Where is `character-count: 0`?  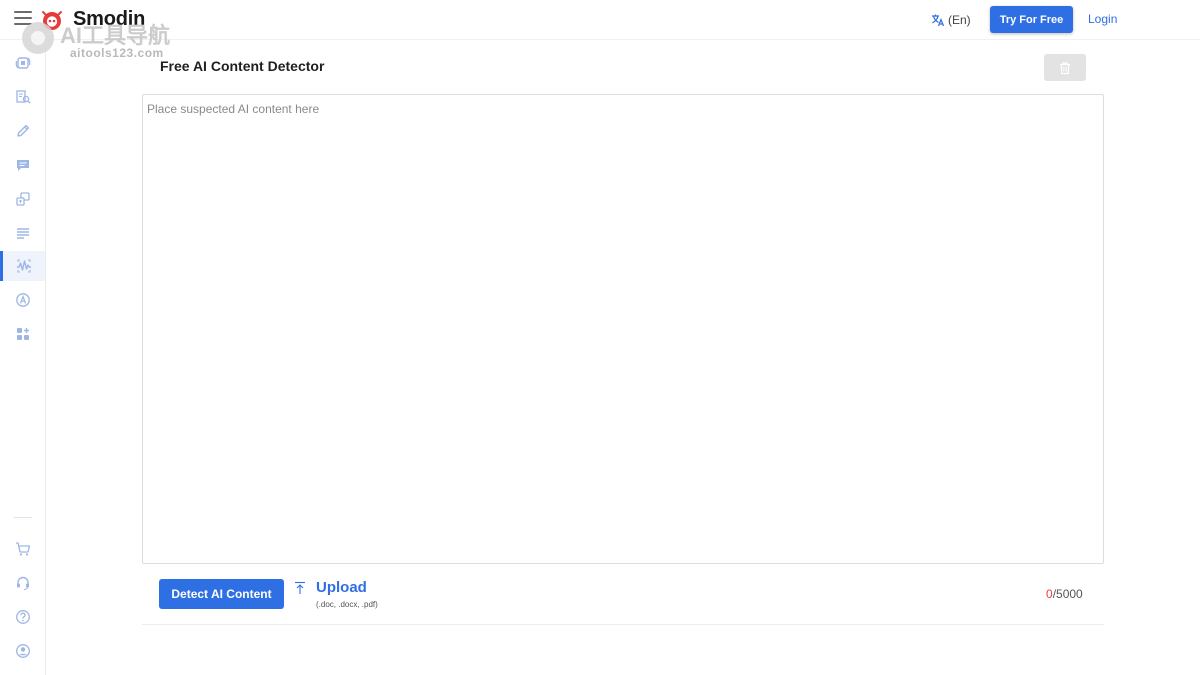 character-count: 0 is located at coordinates (1049, 594).